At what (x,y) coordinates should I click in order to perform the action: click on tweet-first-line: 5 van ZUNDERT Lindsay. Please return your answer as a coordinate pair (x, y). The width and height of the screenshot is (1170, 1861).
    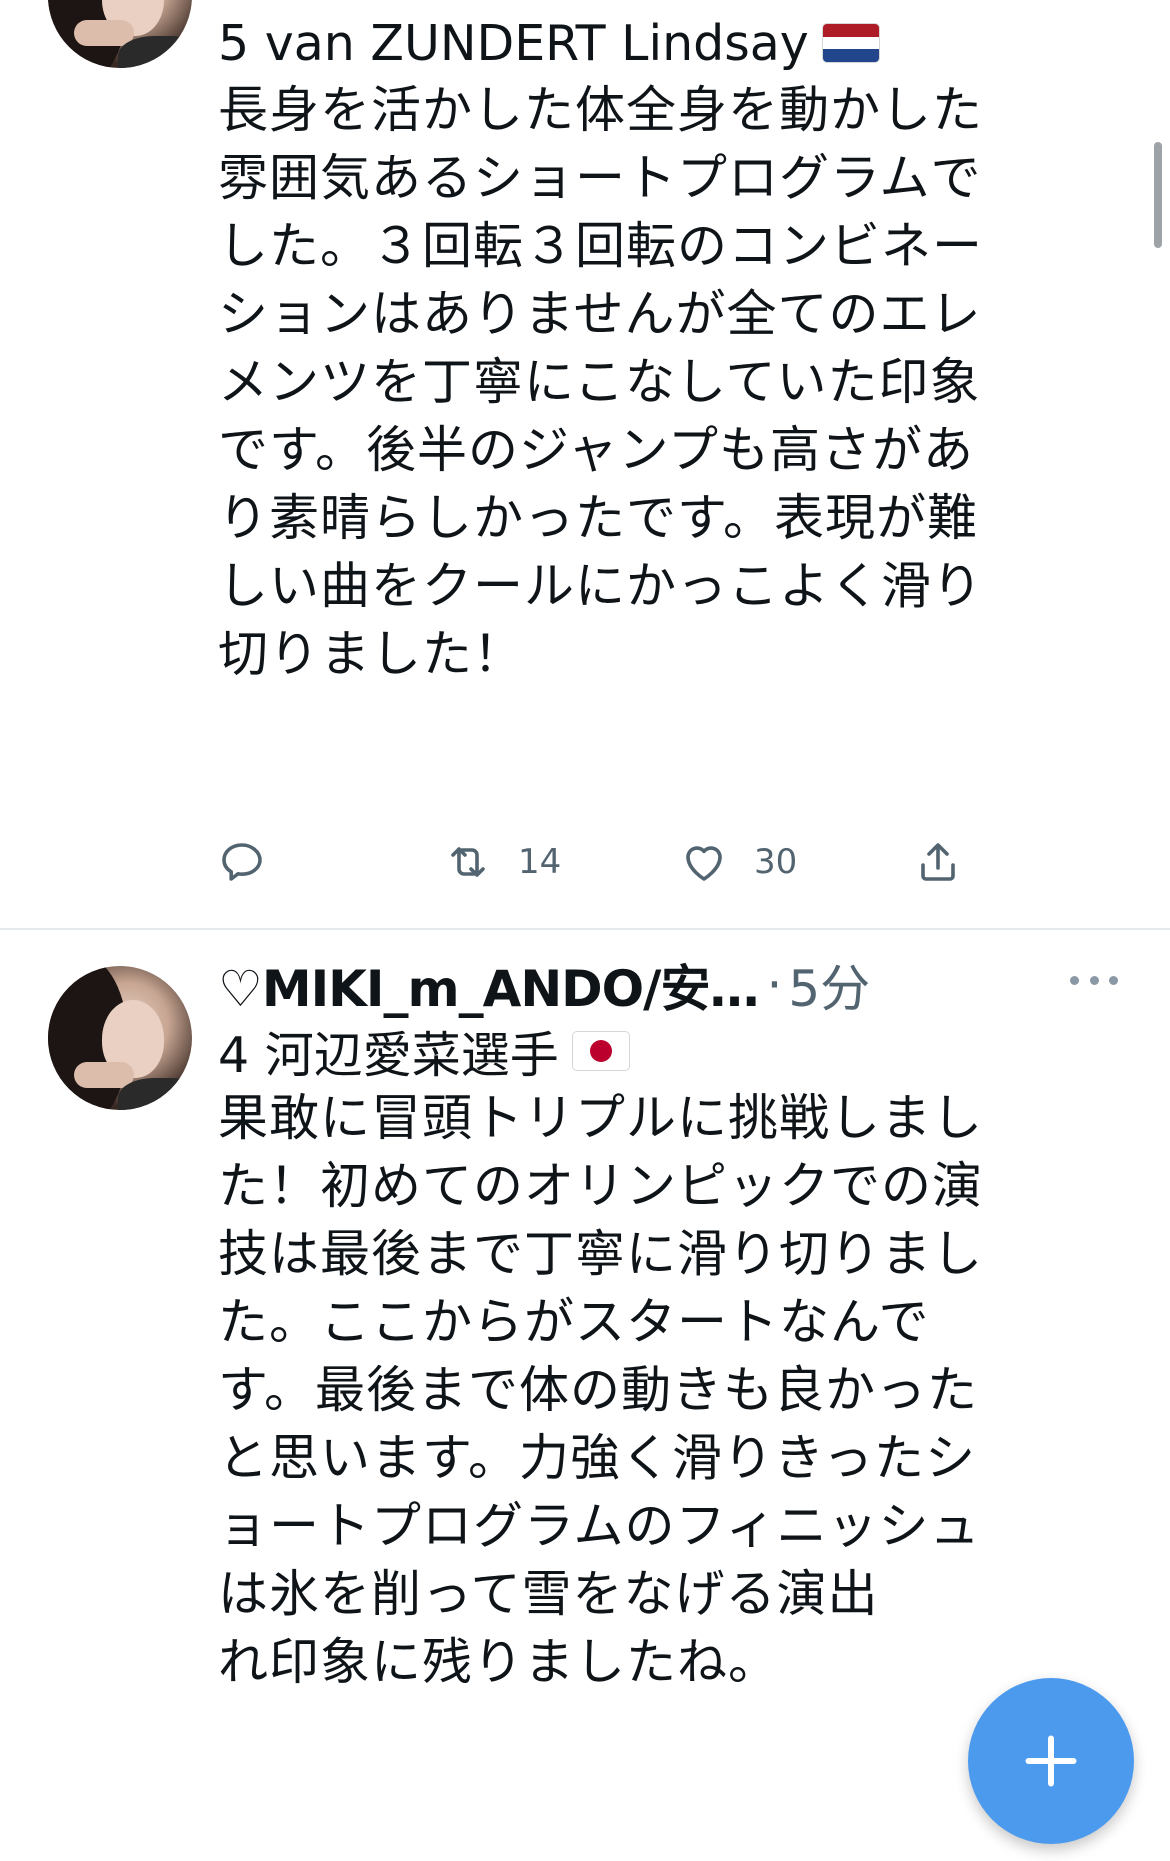
    Looking at the image, I should click on (668, 43).